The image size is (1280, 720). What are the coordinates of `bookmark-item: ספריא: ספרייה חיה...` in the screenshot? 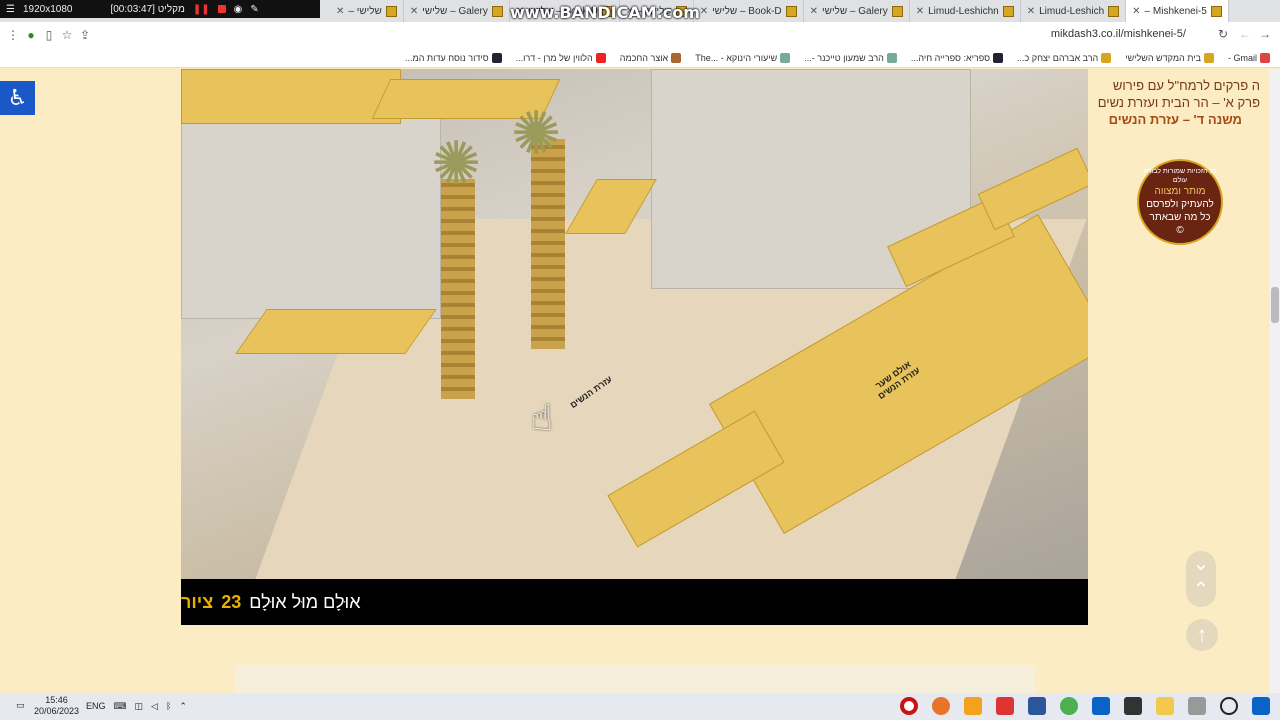 It's located at (957, 57).